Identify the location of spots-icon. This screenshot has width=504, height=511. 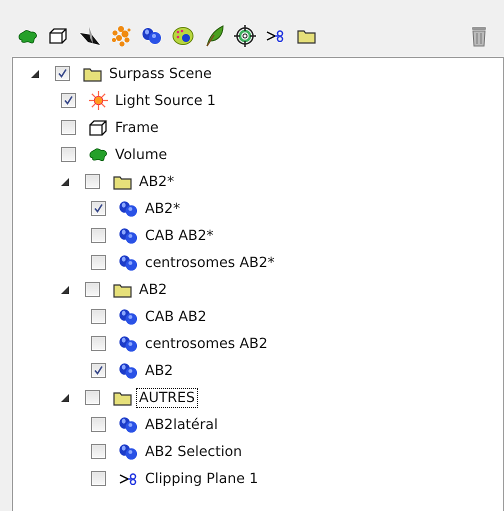
(121, 36).